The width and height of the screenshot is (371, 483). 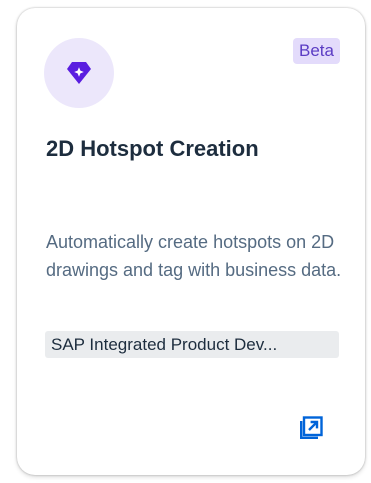 I want to click on open-external-icon, so click(x=311, y=427).